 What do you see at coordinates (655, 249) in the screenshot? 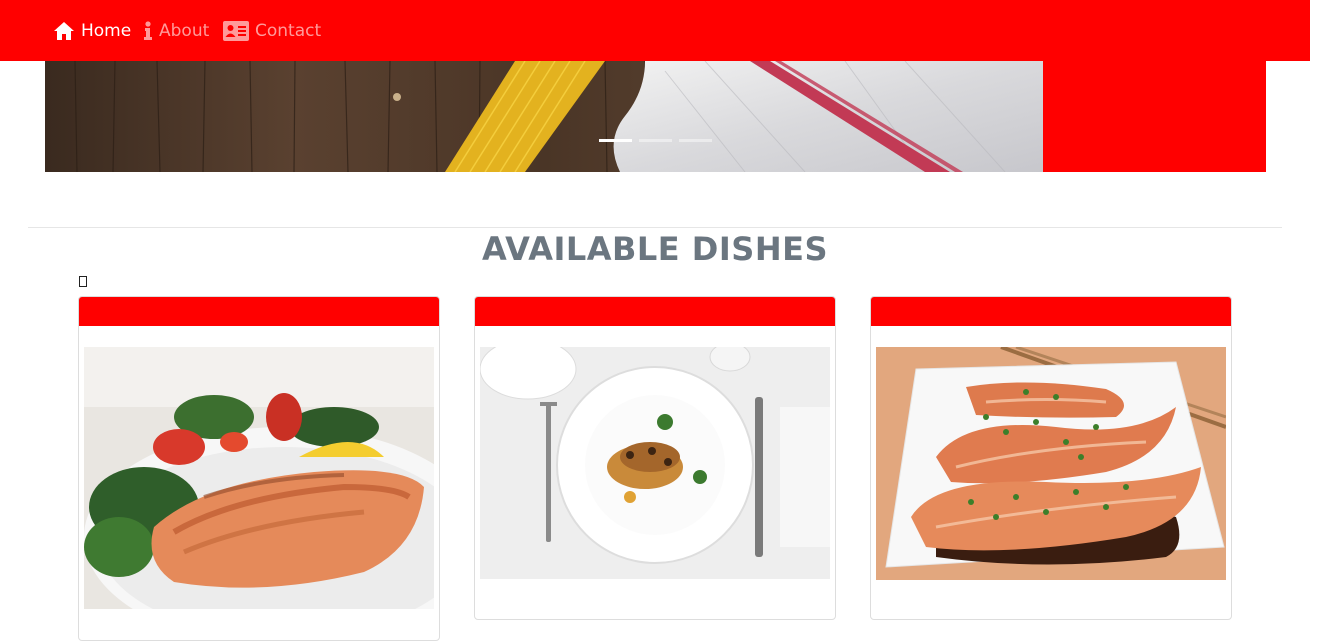
I see `section-title: AVAILABLE DISHES` at bounding box center [655, 249].